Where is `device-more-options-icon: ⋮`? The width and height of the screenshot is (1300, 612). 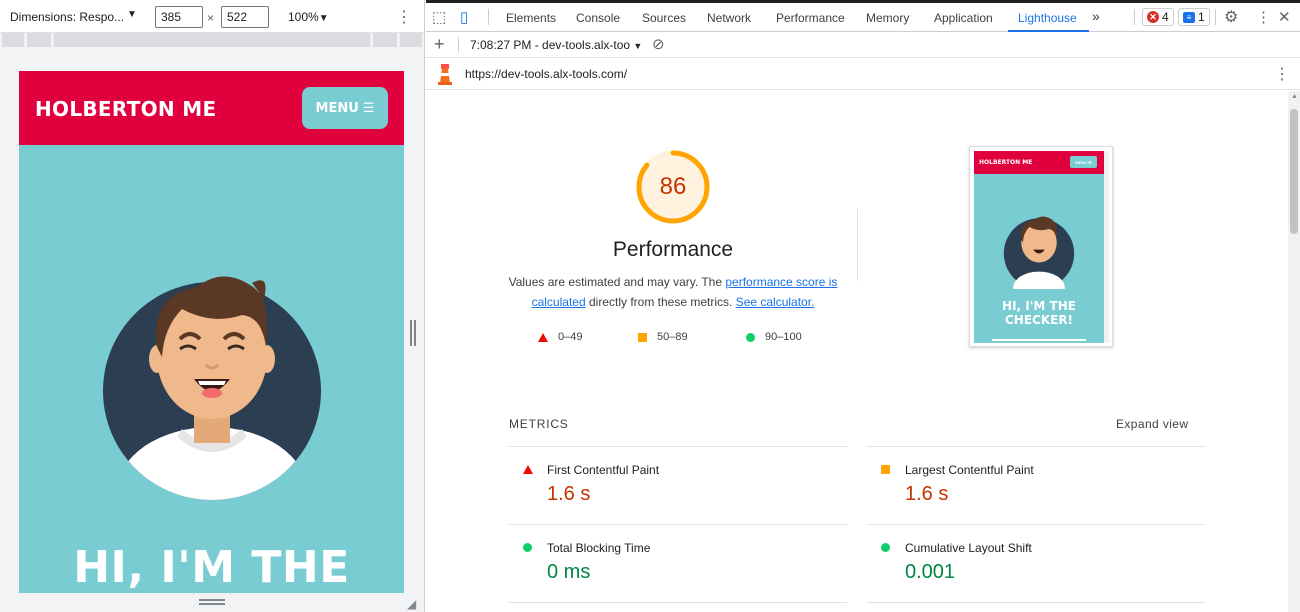
device-more-options-icon: ⋮ is located at coordinates (404, 17).